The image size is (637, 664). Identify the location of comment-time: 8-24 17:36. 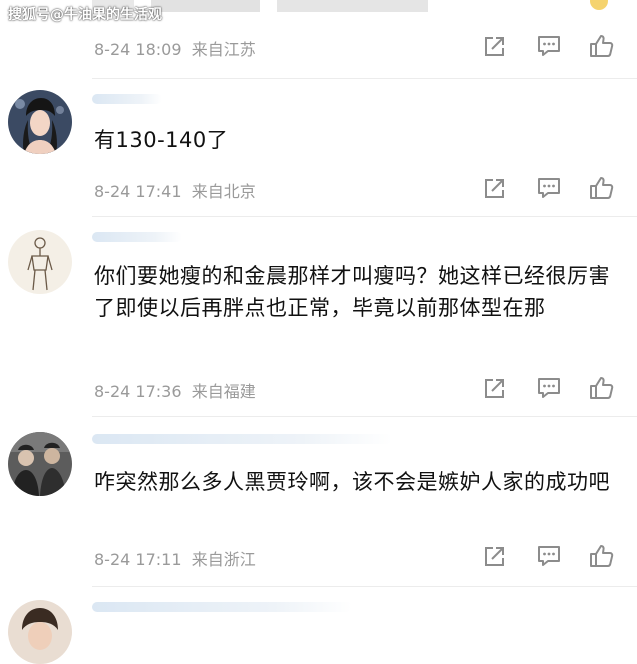
(138, 391).